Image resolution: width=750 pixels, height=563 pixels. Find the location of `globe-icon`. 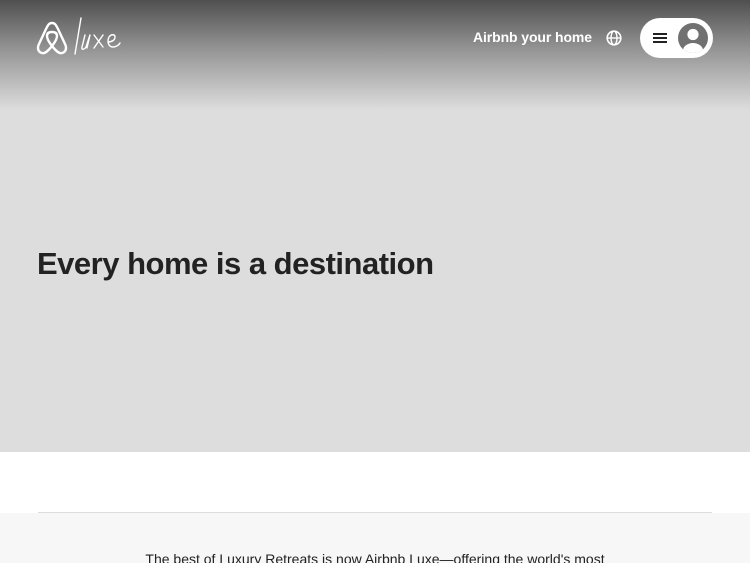

globe-icon is located at coordinates (614, 38).